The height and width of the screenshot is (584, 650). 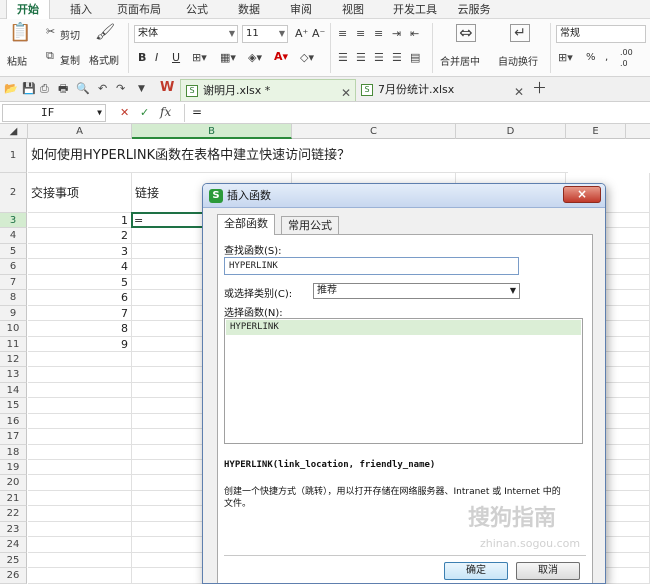 I want to click on row-header: 11, so click(x=13, y=344).